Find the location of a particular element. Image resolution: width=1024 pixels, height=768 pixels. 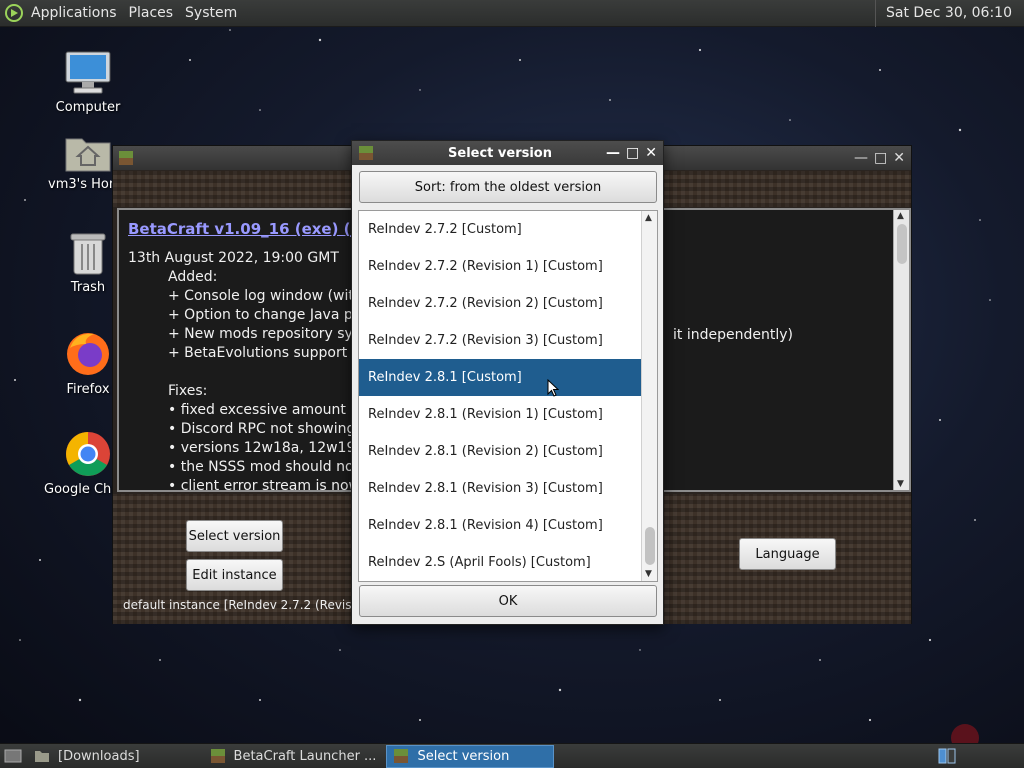

computer-icon is located at coordinates (88, 72).